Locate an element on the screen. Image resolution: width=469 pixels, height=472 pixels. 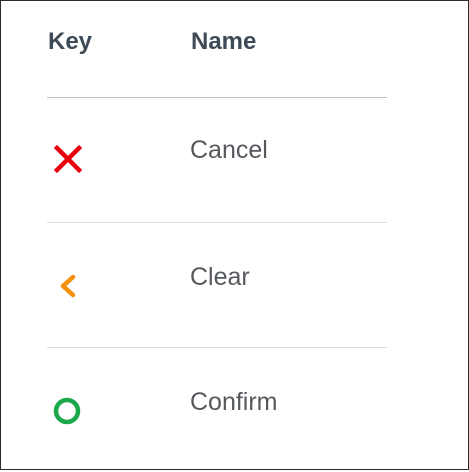
row-name-clear: Clear is located at coordinates (220, 277).